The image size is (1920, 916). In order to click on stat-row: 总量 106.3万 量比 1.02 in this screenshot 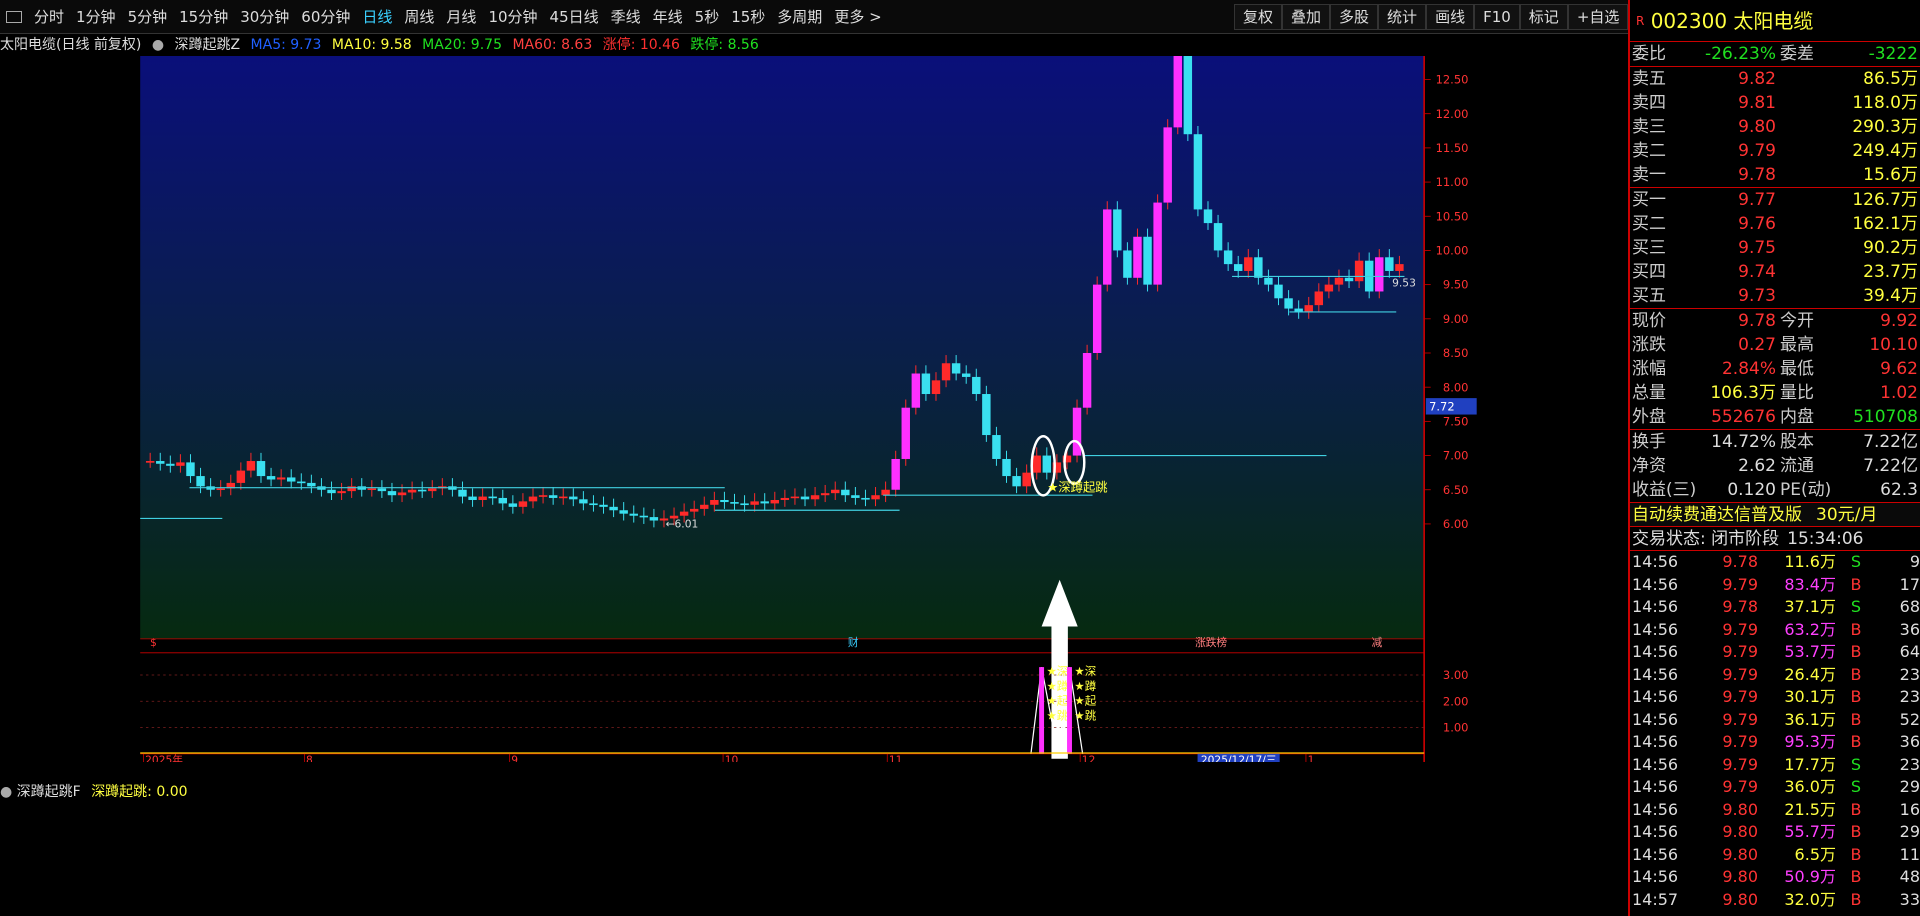, I will do `click(1775, 393)`.